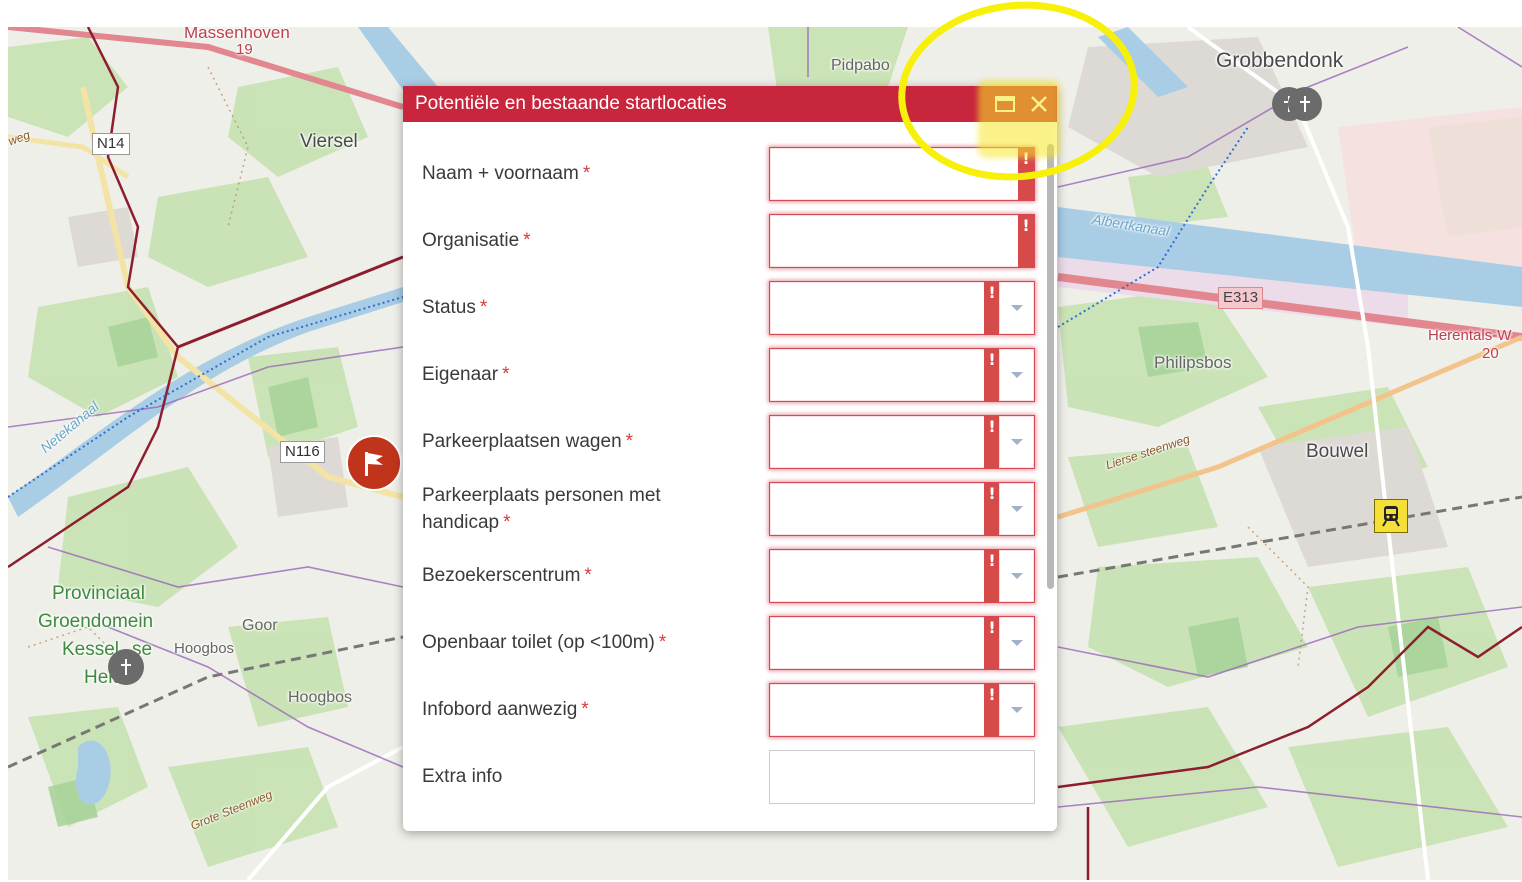  What do you see at coordinates (1490, 353) in the screenshot?
I see `map-label-herentals-number: 20` at bounding box center [1490, 353].